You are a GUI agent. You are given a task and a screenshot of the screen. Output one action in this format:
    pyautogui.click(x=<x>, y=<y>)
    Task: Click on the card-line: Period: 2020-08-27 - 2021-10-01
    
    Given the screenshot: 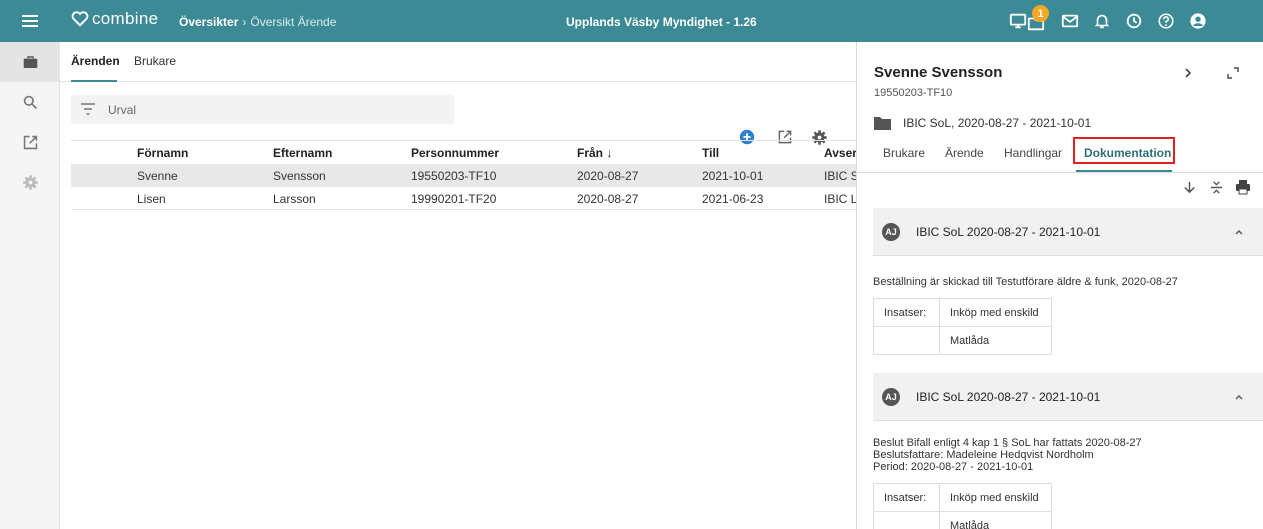 What is the action you would take?
    pyautogui.click(x=953, y=467)
    